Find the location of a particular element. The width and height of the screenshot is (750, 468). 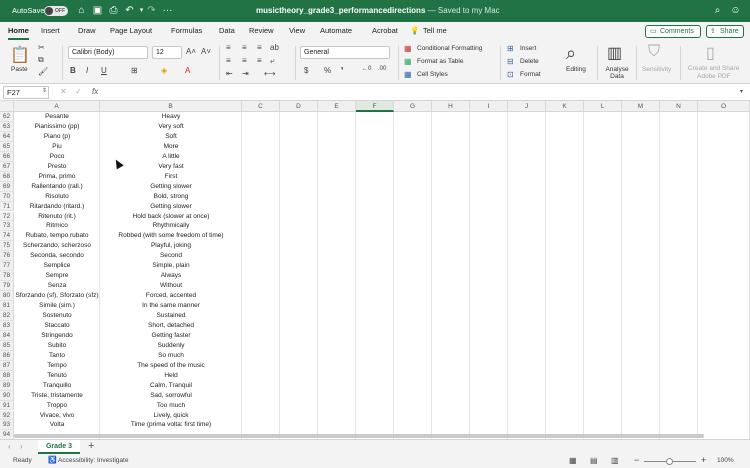

row-header: 63 is located at coordinates (7, 126).